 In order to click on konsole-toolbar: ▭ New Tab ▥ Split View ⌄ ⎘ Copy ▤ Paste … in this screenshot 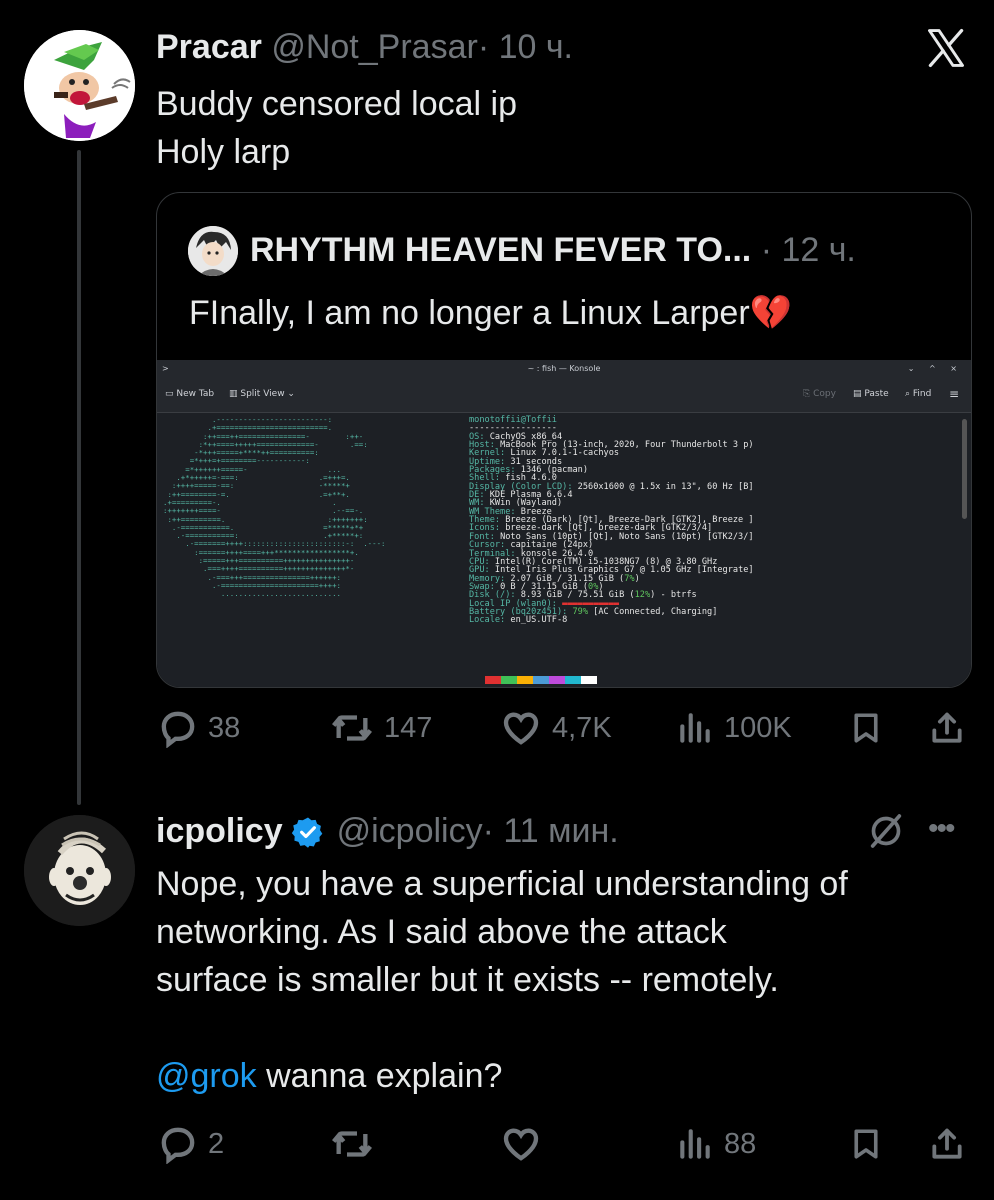, I will do `click(564, 395)`.